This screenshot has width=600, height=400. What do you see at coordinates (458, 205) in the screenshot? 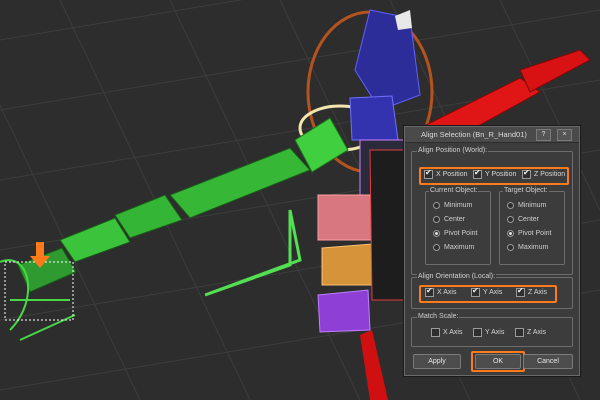
I see `current-minimum-label: Minimum` at bounding box center [458, 205].